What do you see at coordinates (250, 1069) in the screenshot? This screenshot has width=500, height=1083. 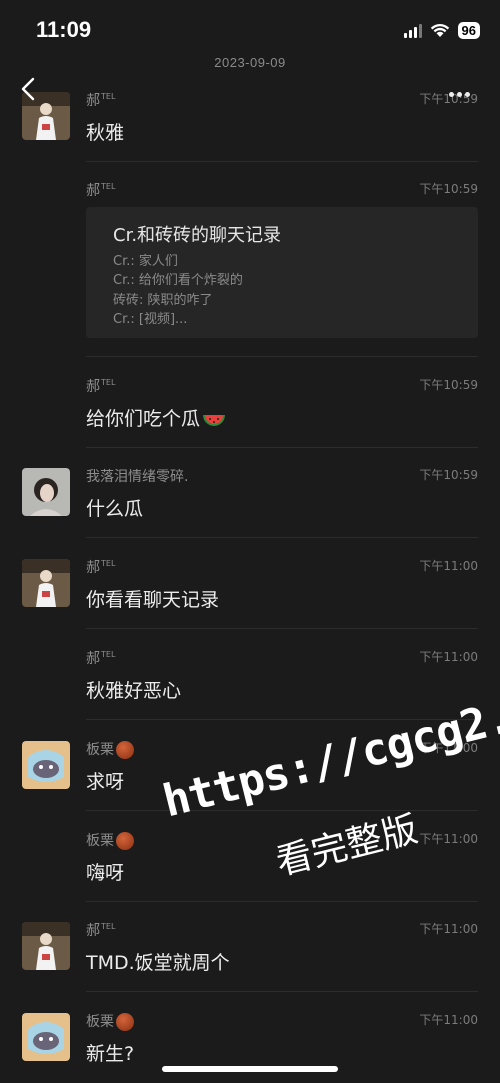 I see `home-indicator` at bounding box center [250, 1069].